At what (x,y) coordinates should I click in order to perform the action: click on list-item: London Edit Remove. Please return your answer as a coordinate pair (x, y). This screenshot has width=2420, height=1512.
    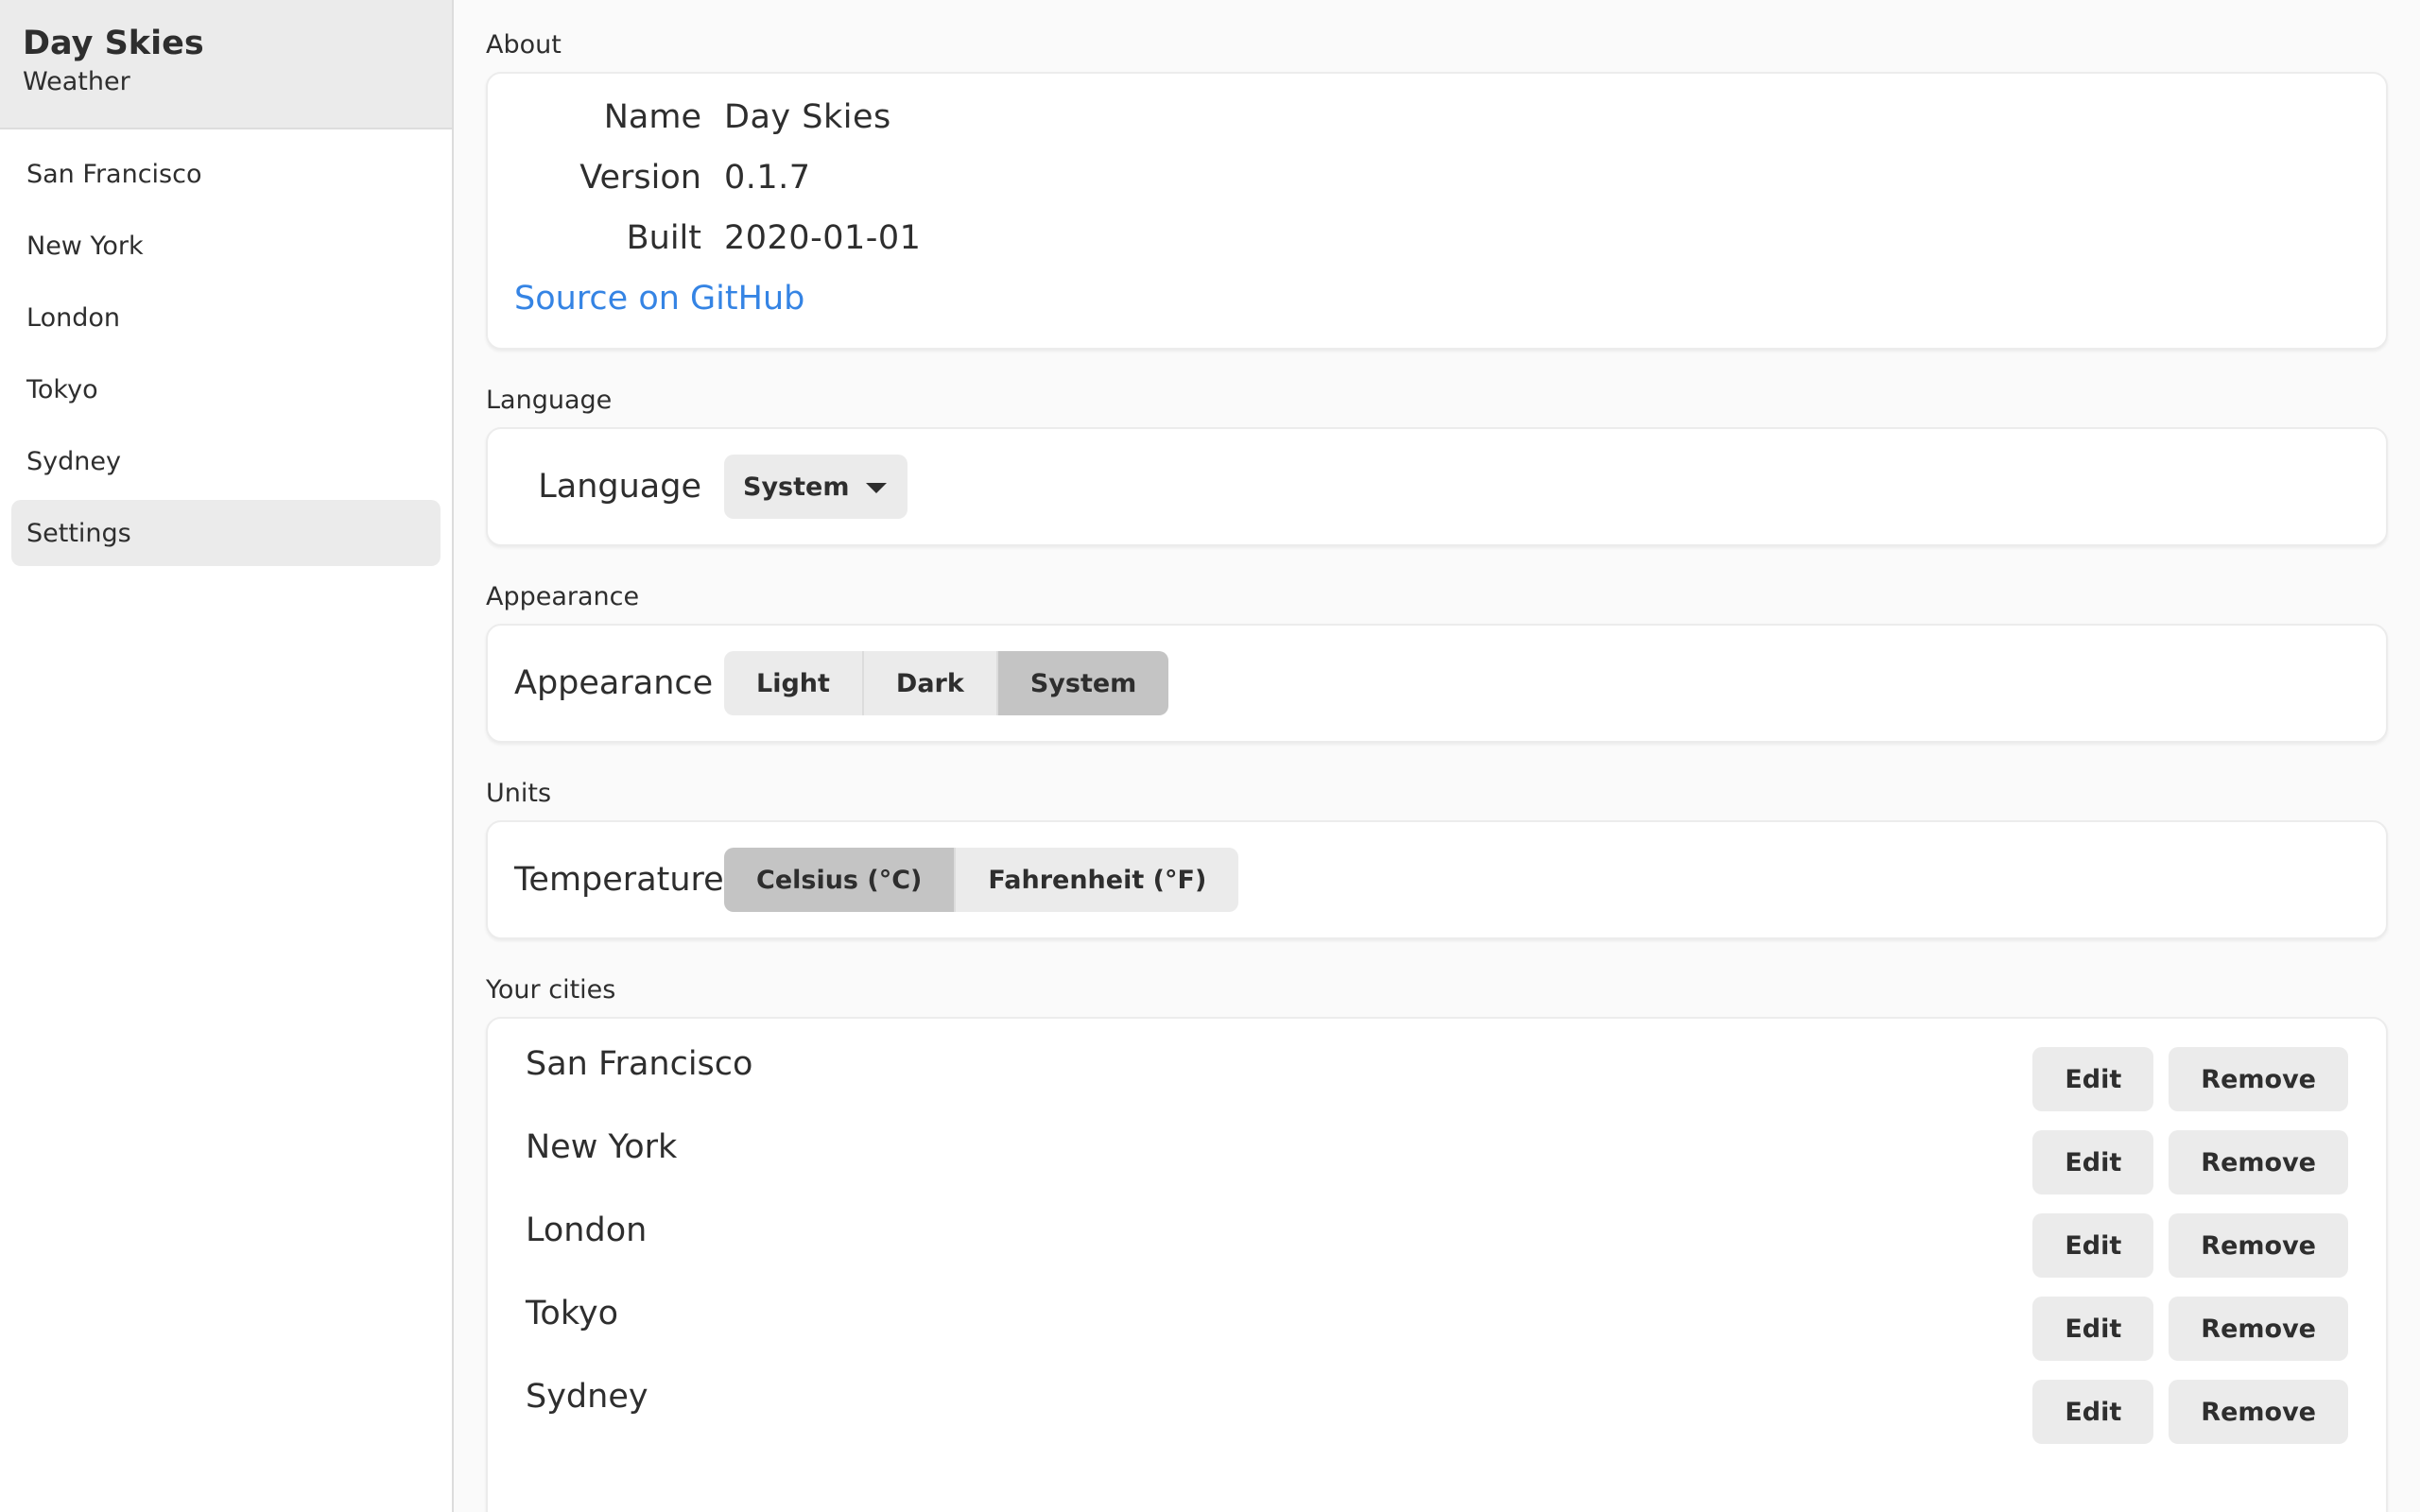
    Looking at the image, I should click on (1437, 1245).